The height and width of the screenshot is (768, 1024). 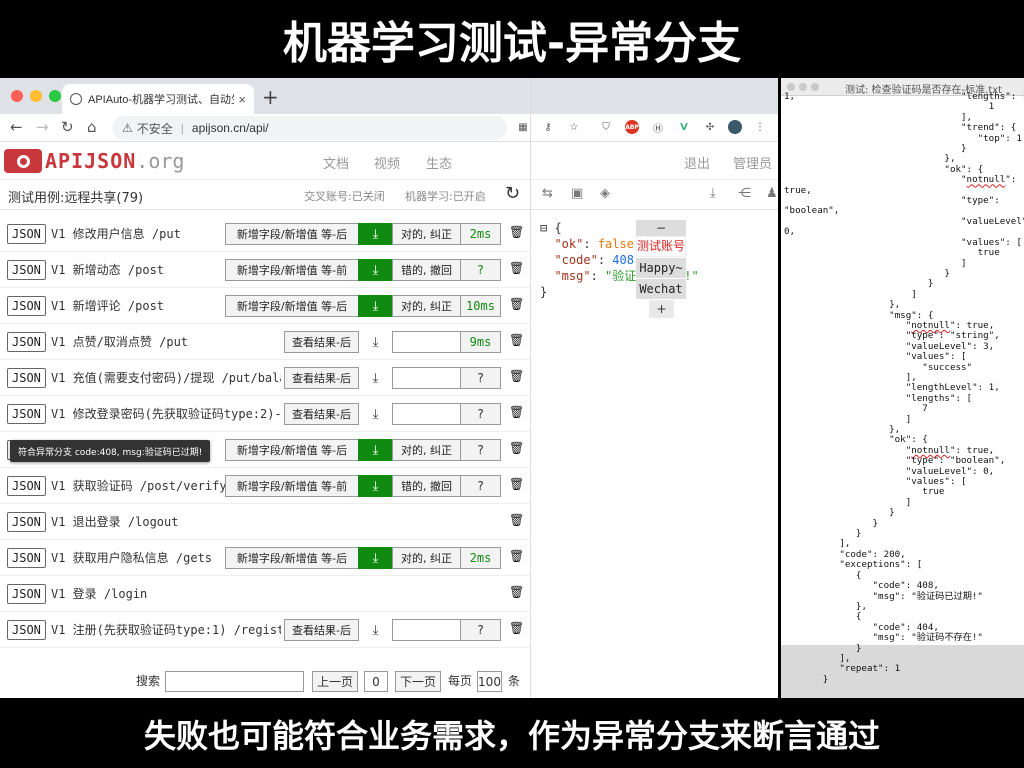 What do you see at coordinates (439, 162) in the screenshot?
I see `nav-ecosystem: 生态` at bounding box center [439, 162].